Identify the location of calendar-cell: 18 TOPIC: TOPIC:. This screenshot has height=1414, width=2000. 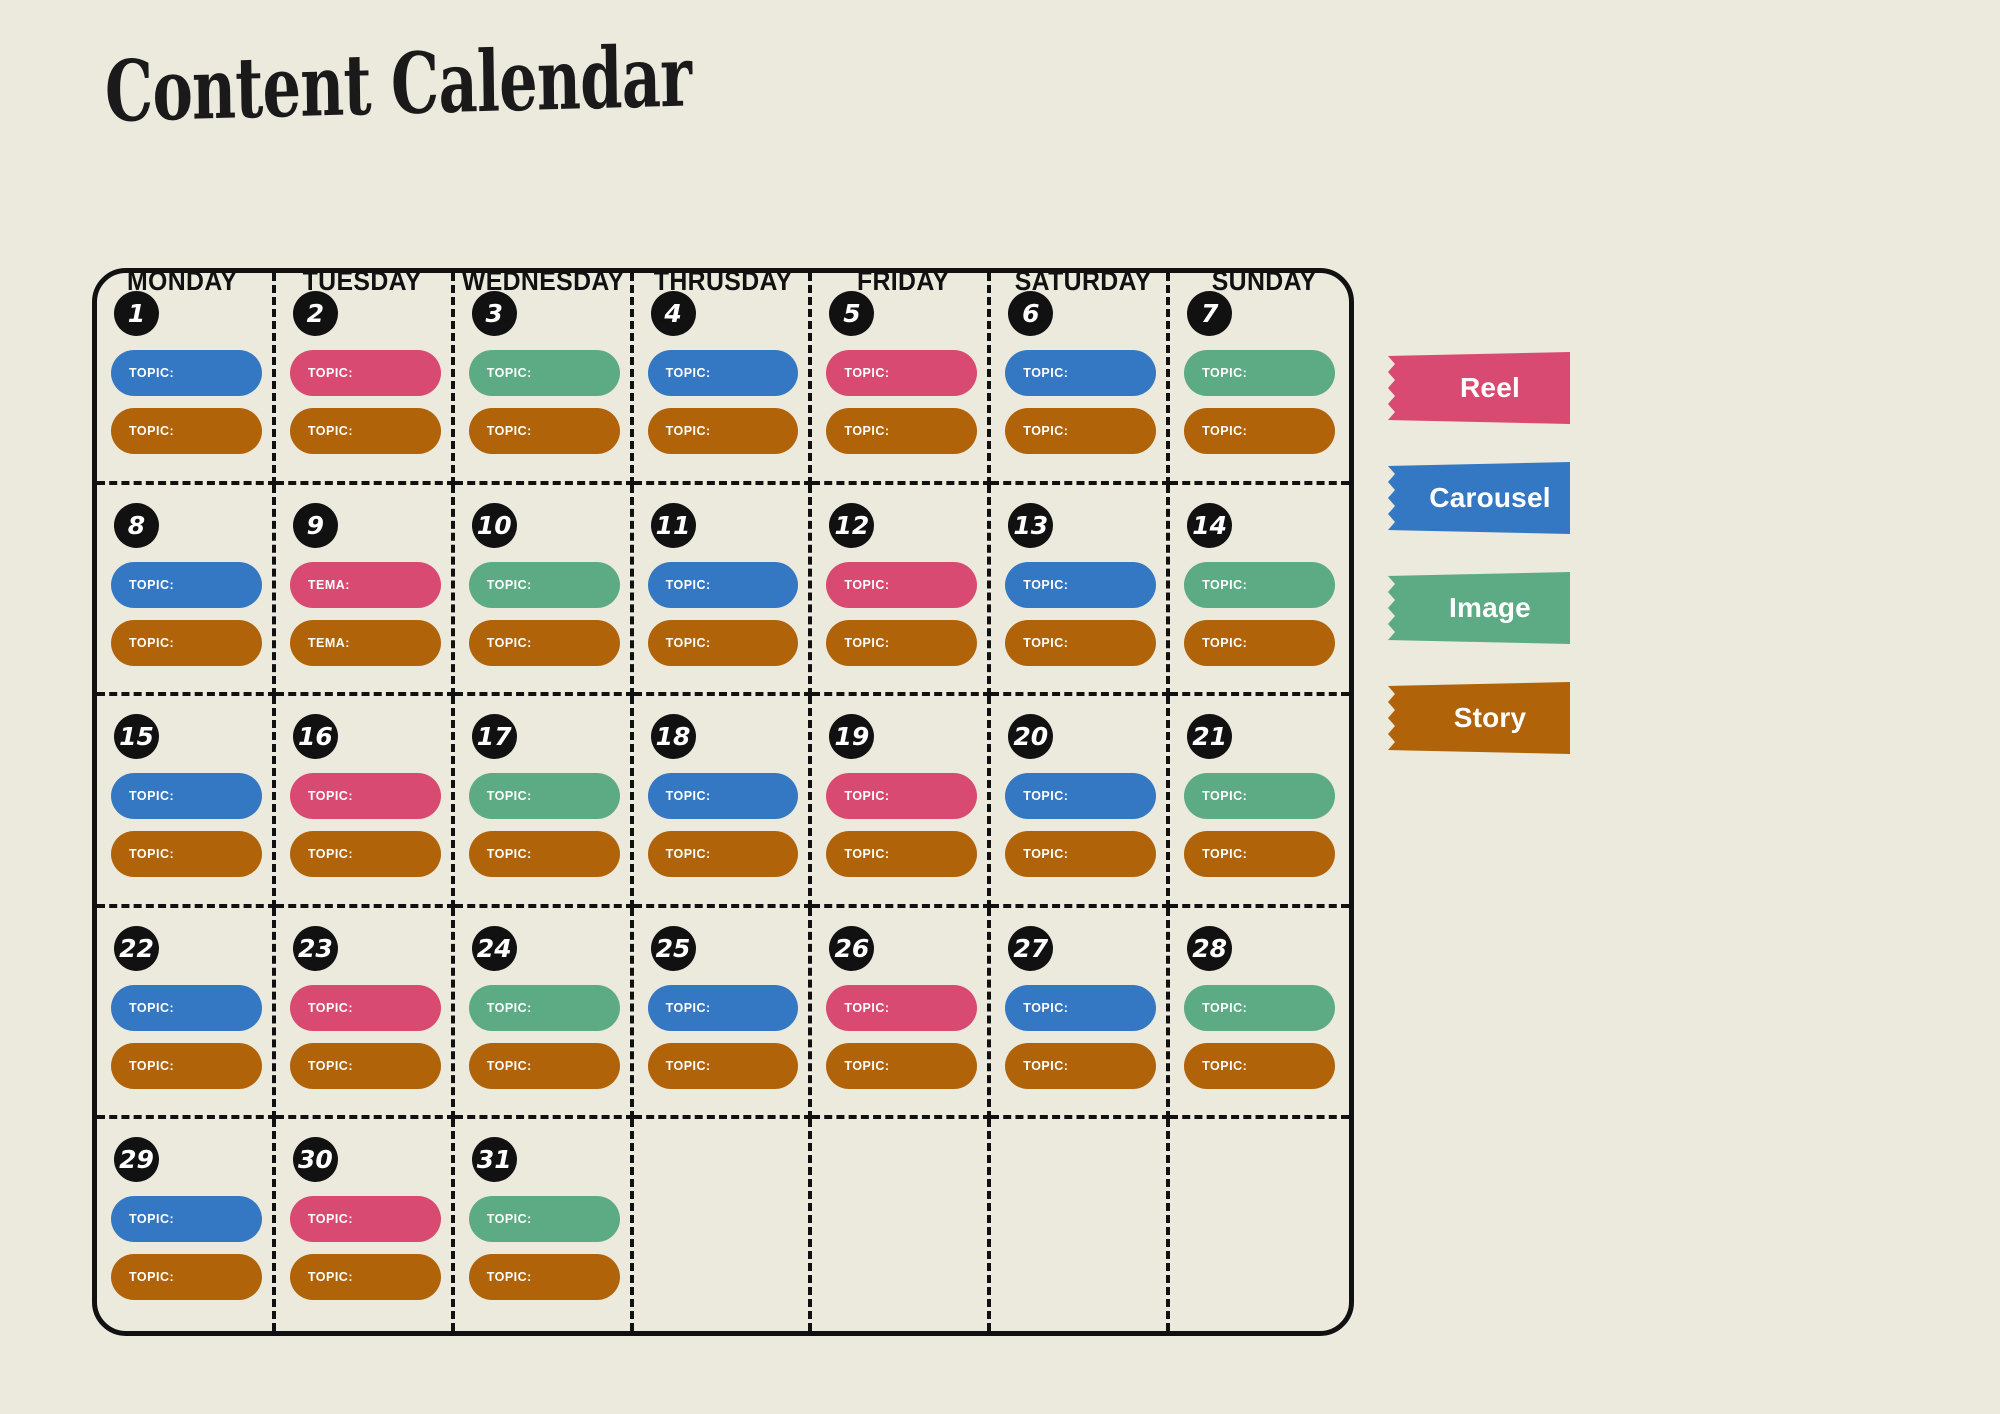
(723, 802).